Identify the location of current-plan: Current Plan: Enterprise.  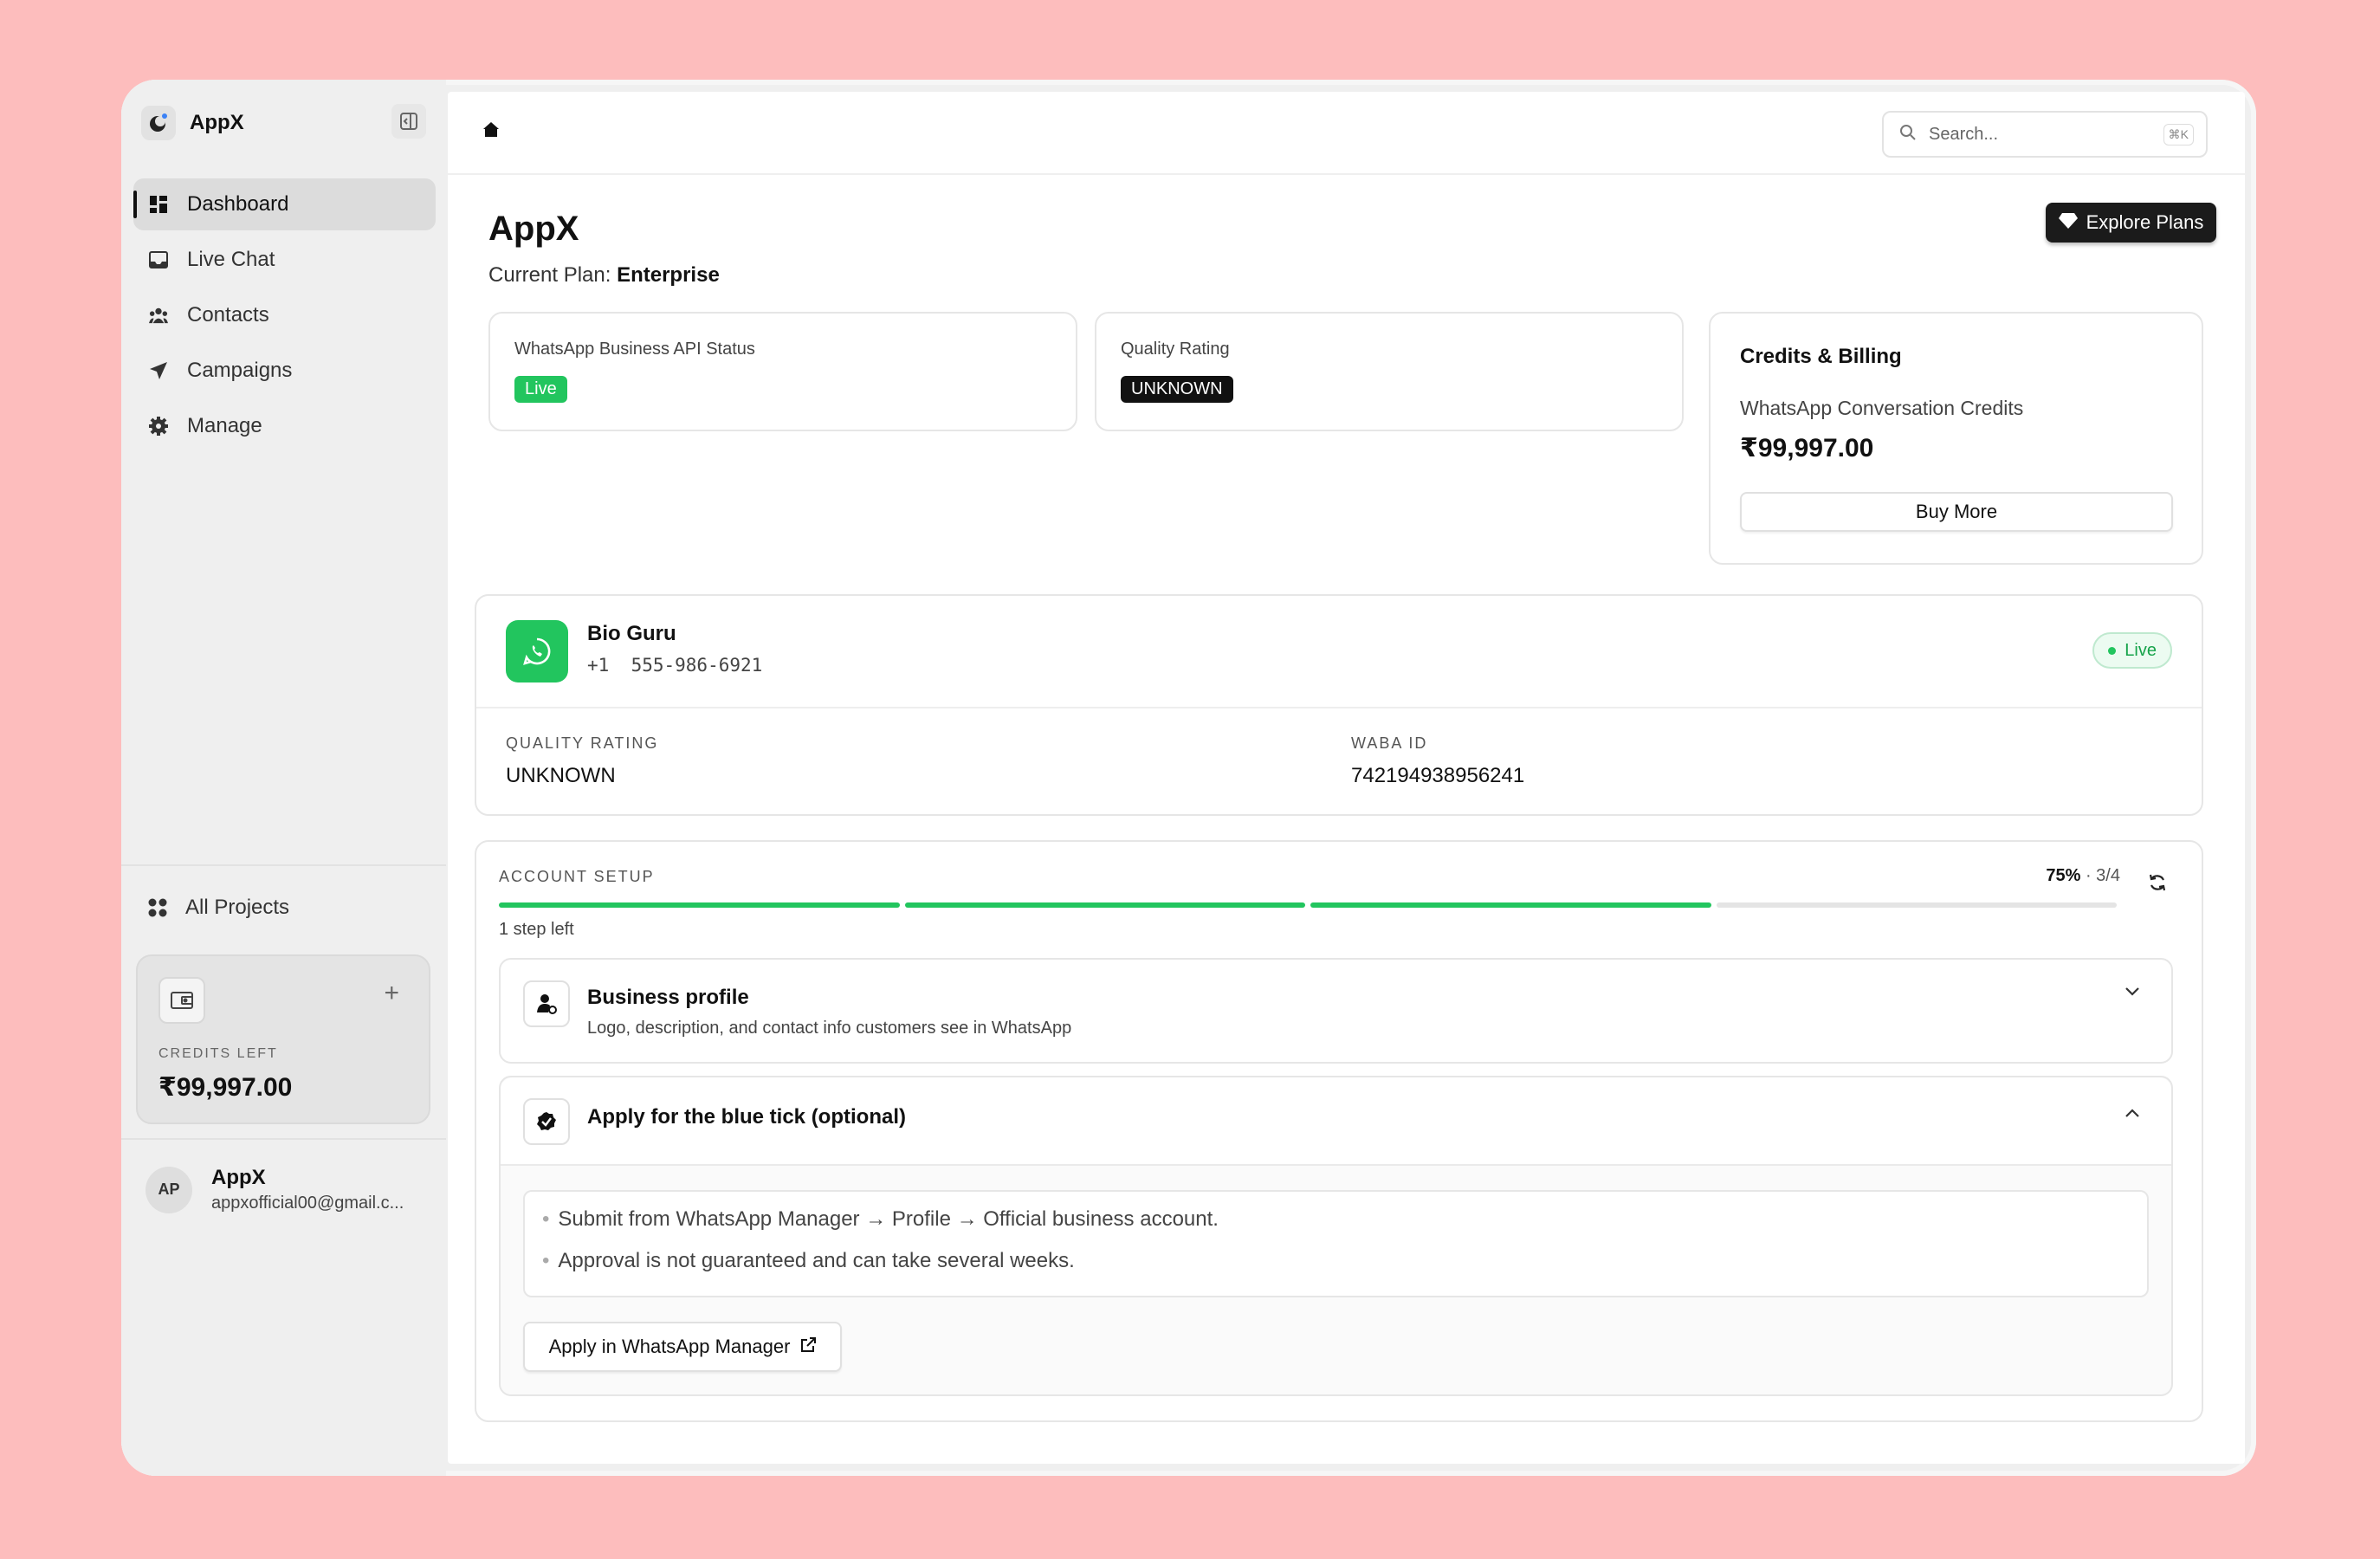
(604, 275).